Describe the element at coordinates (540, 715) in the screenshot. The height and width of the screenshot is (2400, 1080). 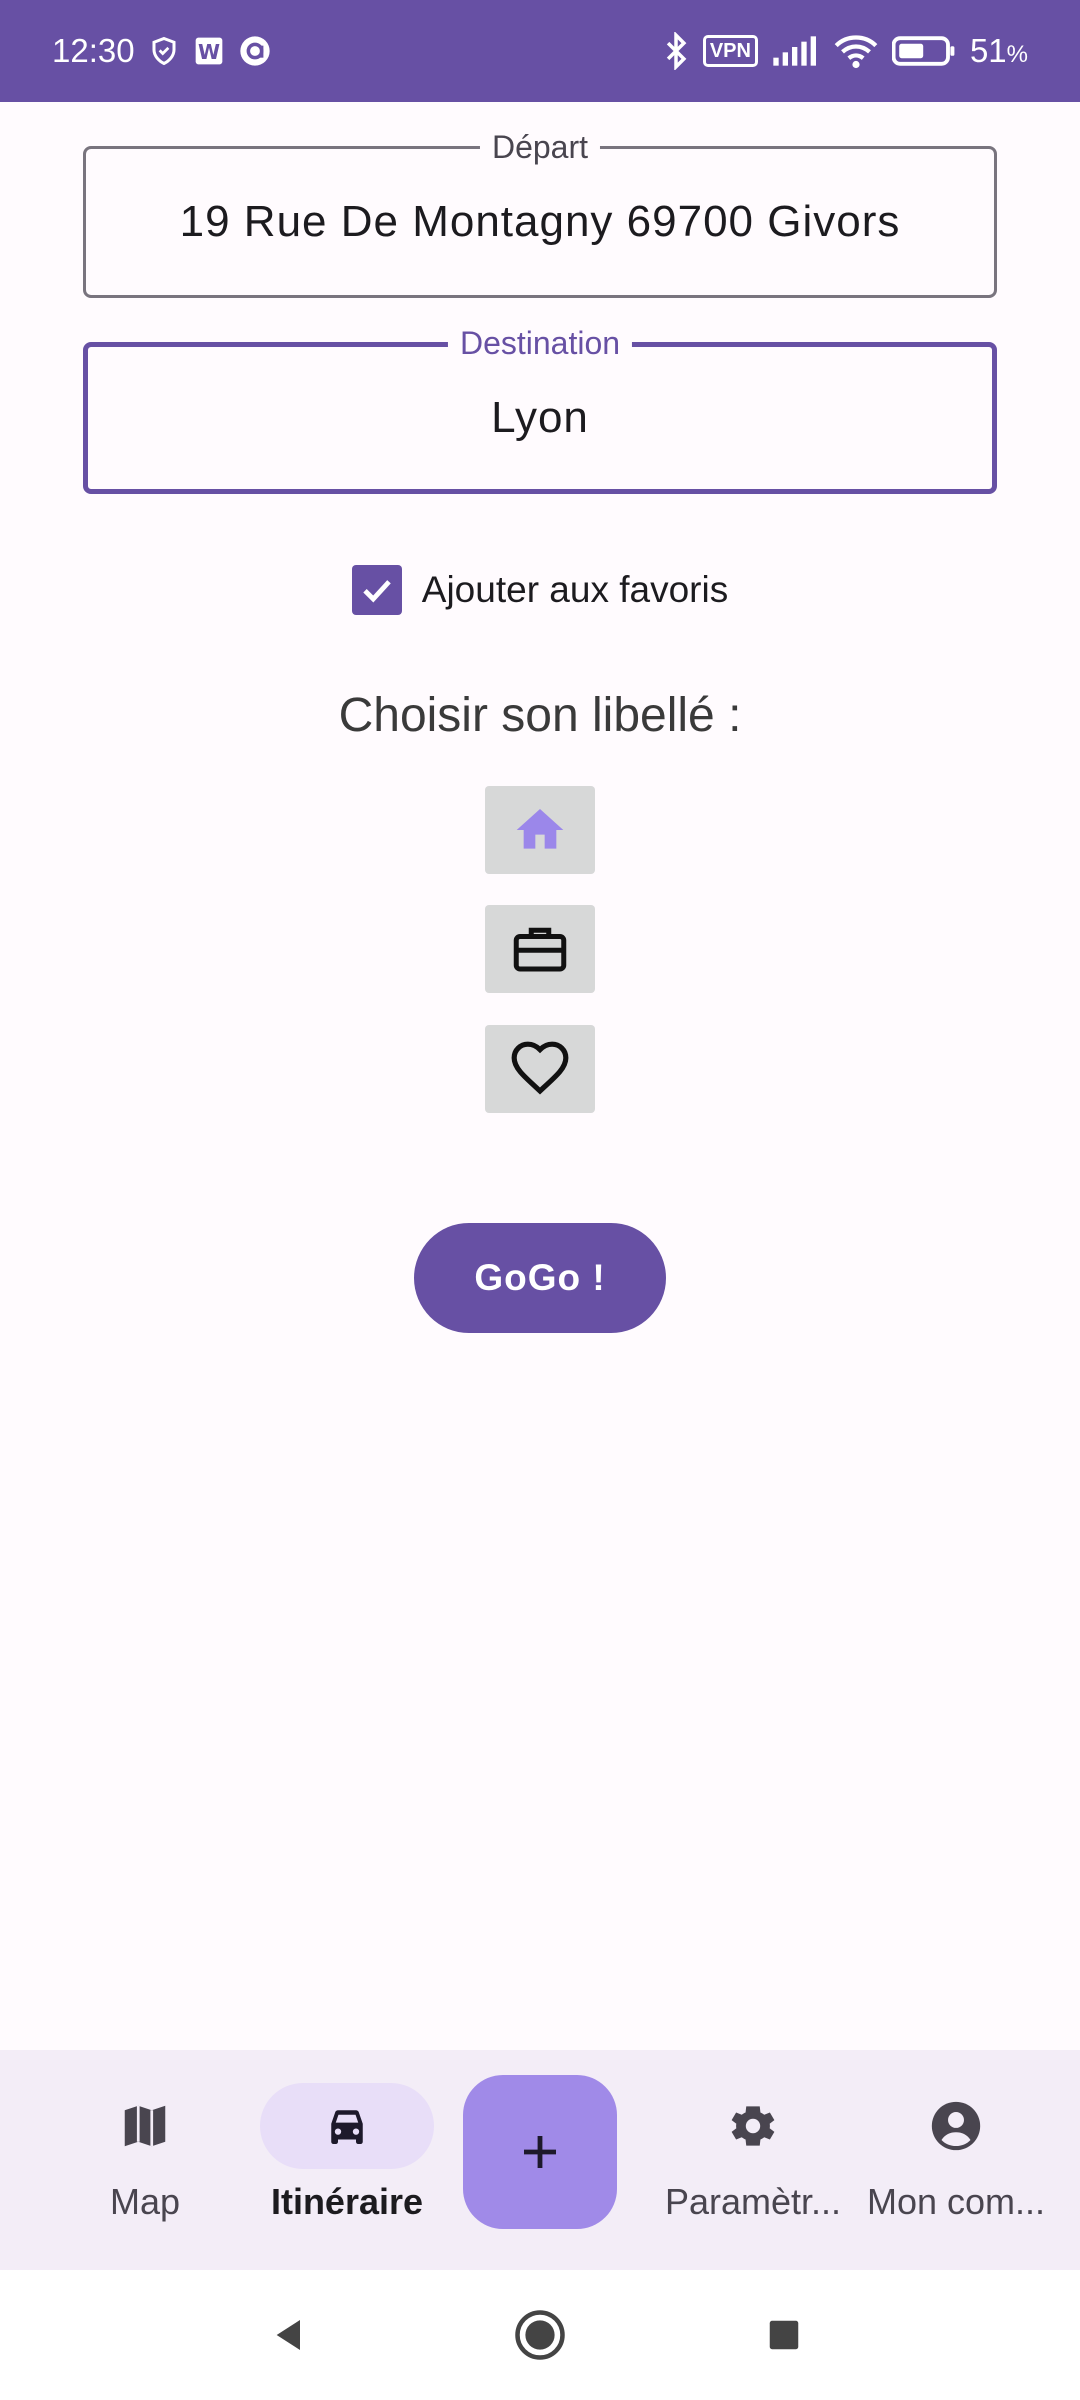
I see `label-section-title: Choisir son libellé :` at that location.